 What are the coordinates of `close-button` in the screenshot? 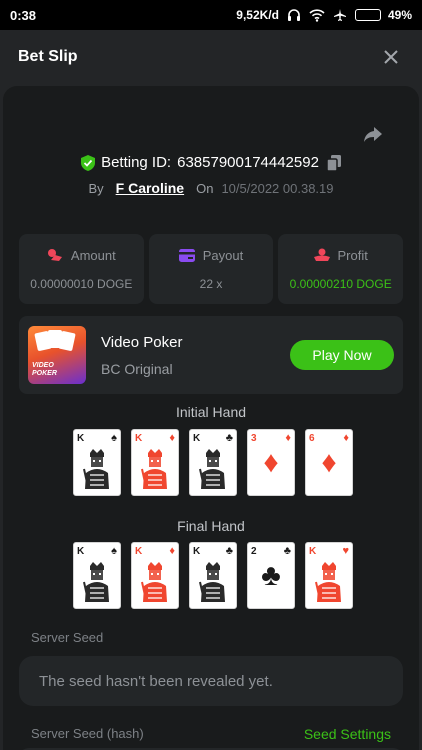 It's located at (391, 57).